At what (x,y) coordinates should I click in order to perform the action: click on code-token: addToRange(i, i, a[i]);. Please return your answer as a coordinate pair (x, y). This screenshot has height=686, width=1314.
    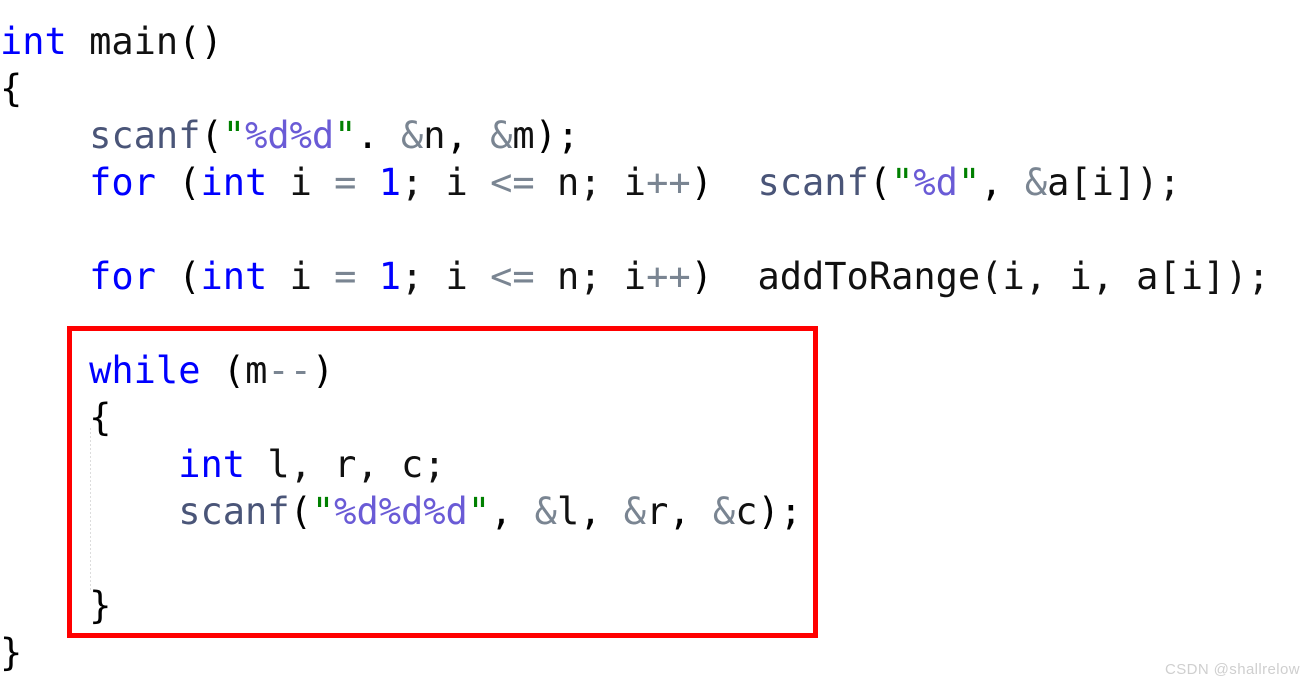
    Looking at the image, I should click on (1013, 276).